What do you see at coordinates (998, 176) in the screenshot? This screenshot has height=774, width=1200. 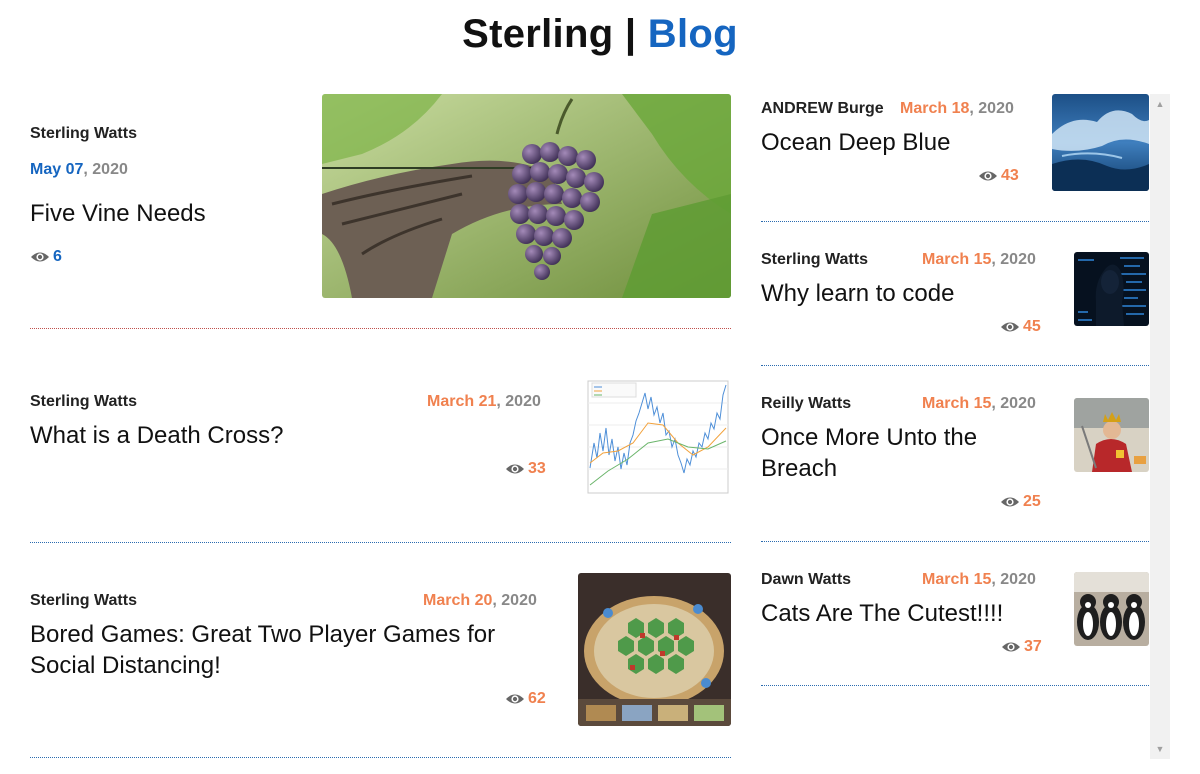 I see `post-views: 43` at bounding box center [998, 176].